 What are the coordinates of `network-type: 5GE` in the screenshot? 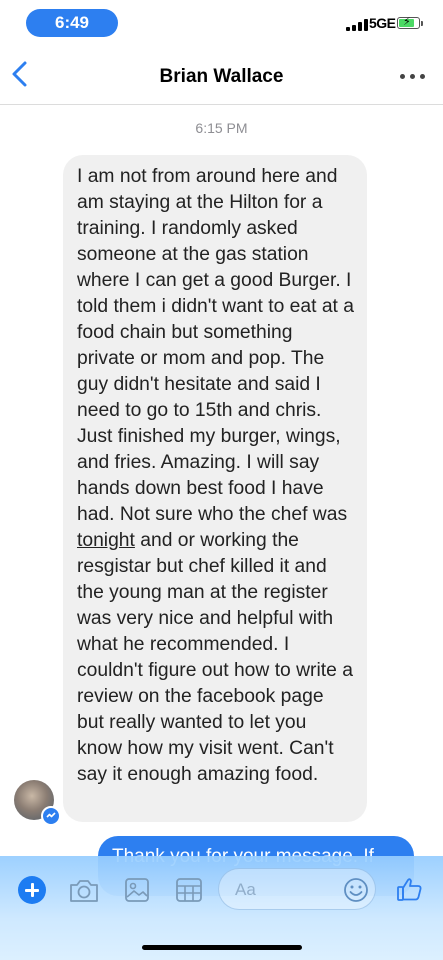 It's located at (382, 23).